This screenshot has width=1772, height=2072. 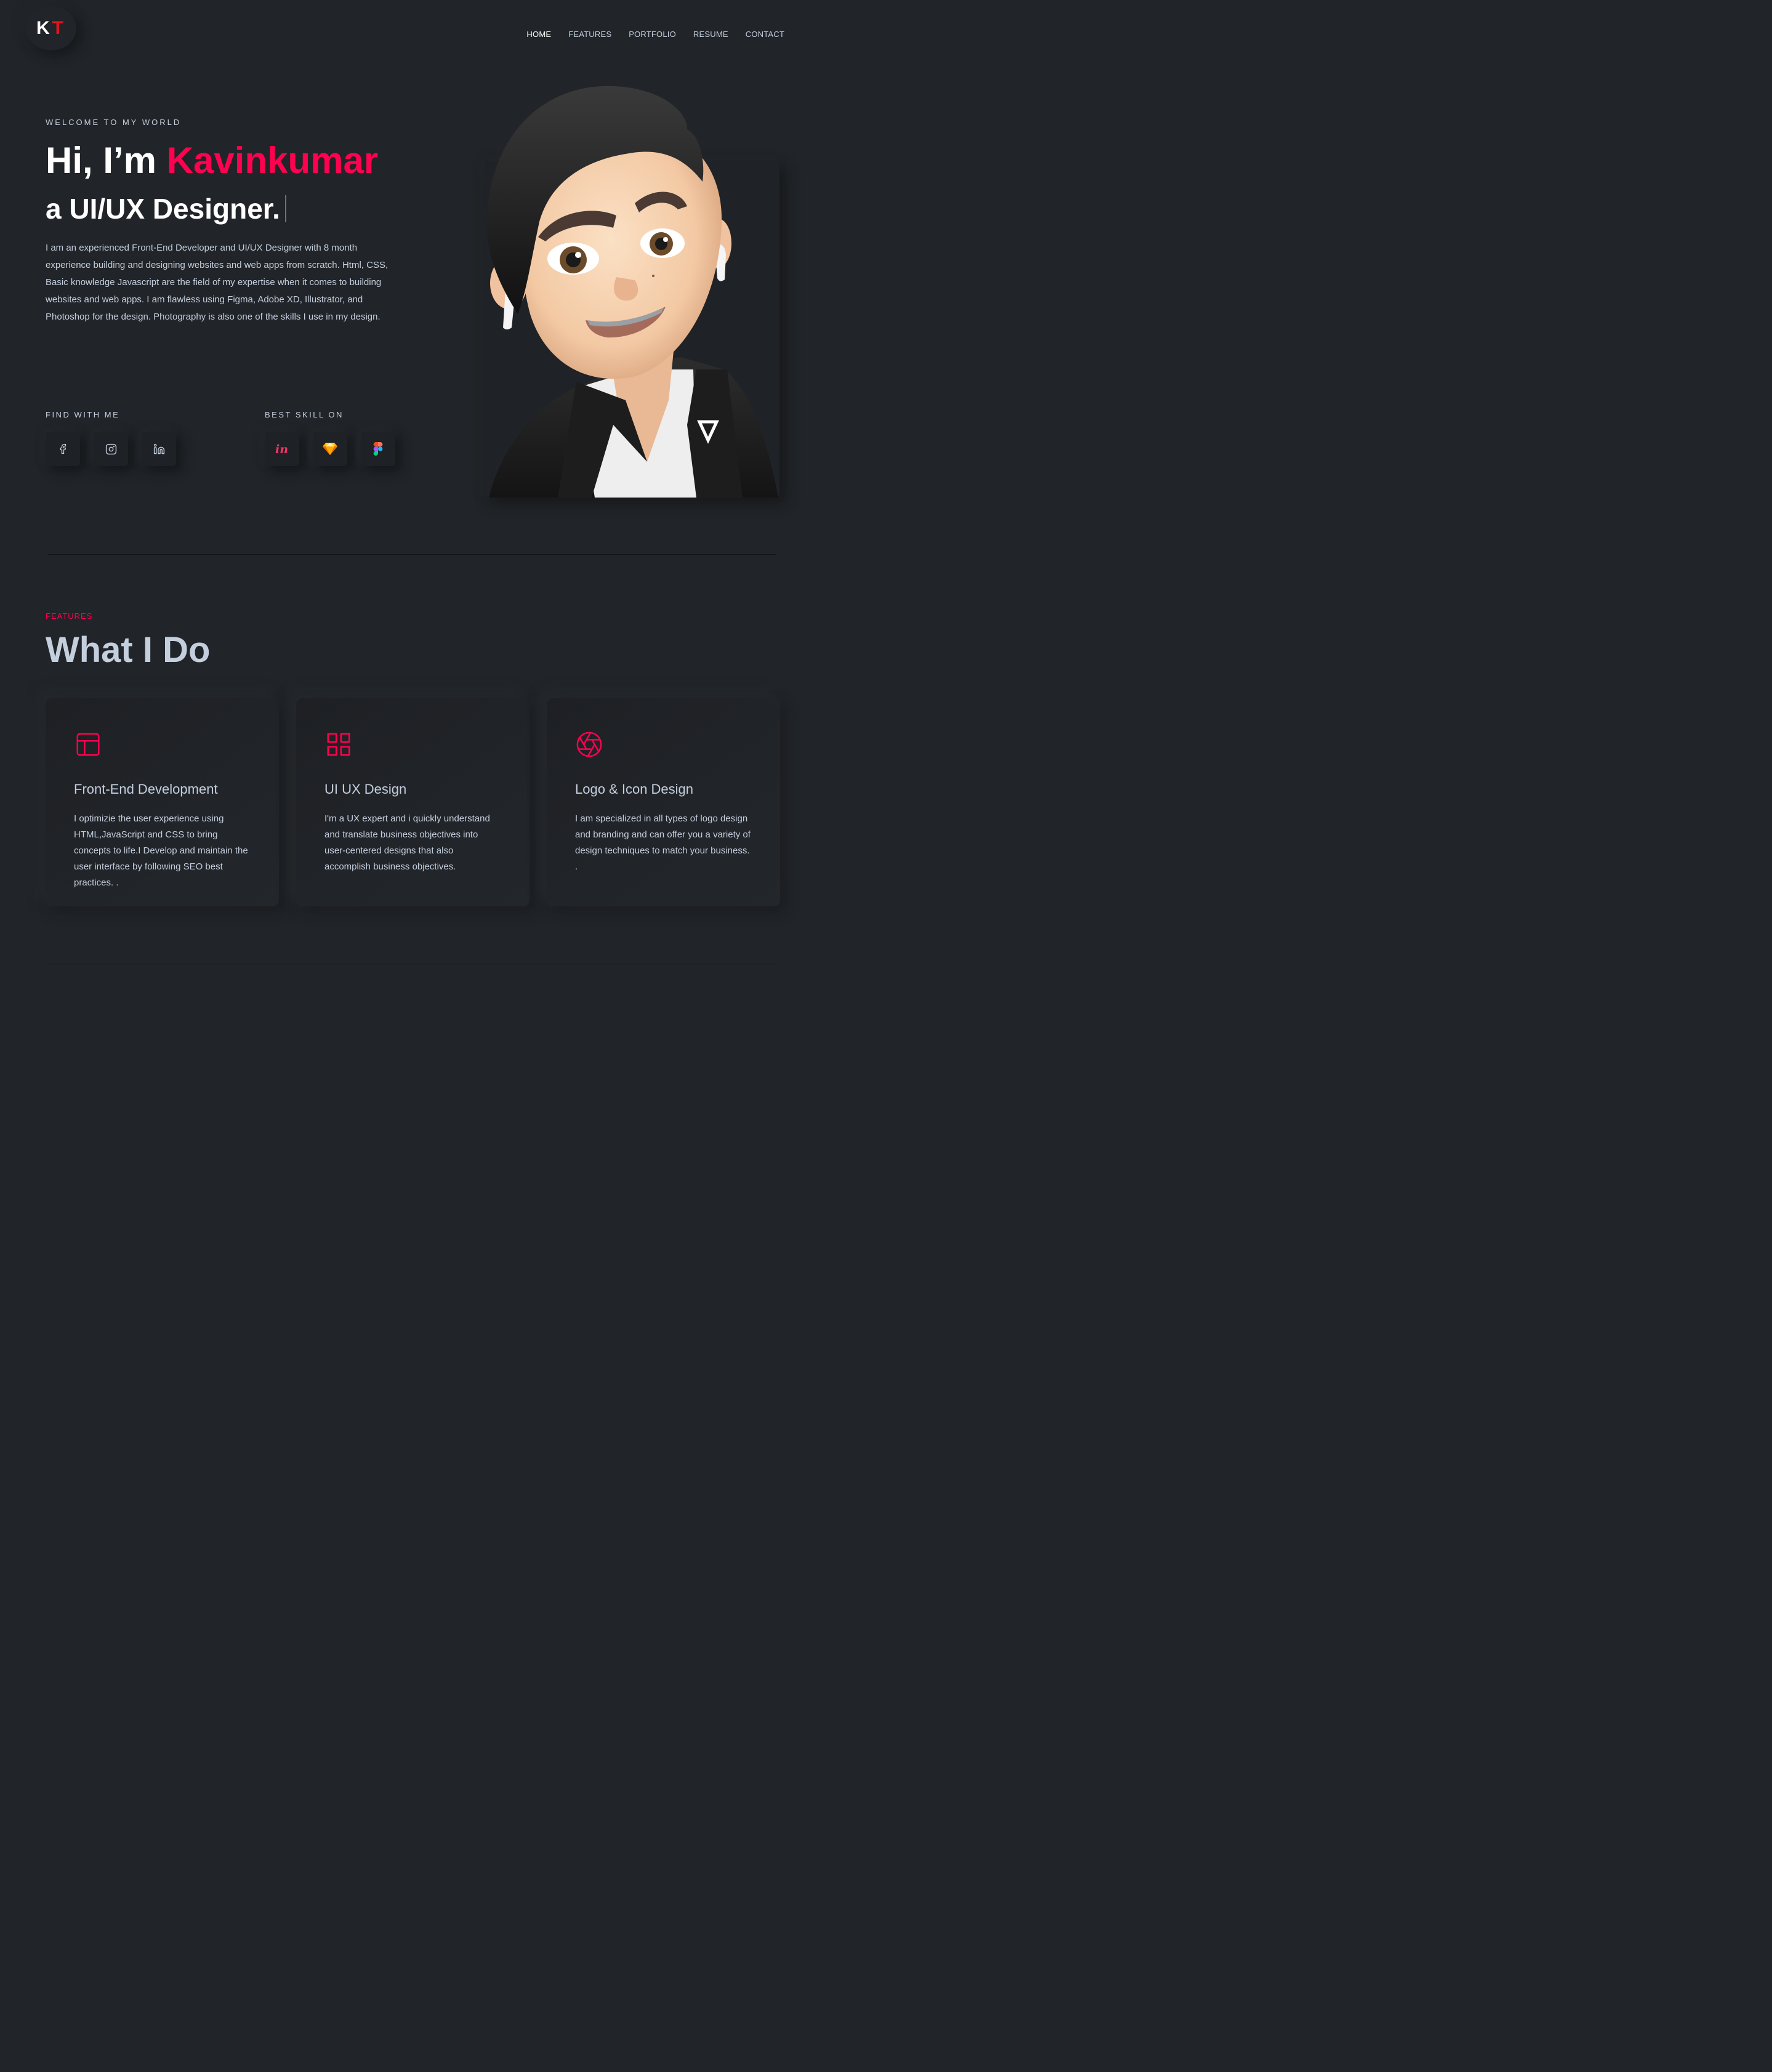 I want to click on main-nav: HOME FEATURES PORTFOLIO RESUME CONTACT, so click(x=655, y=34).